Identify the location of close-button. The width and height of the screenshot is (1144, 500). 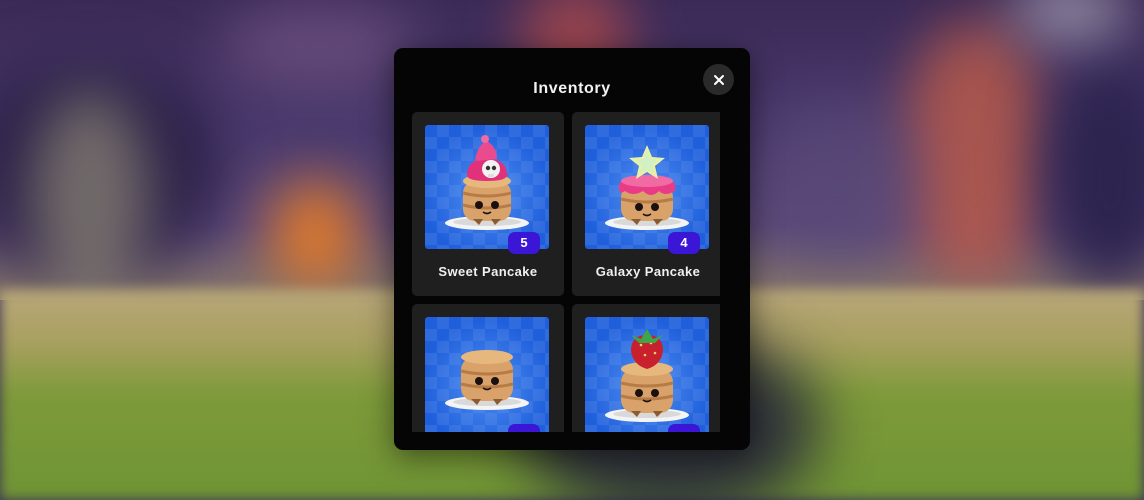
(718, 79).